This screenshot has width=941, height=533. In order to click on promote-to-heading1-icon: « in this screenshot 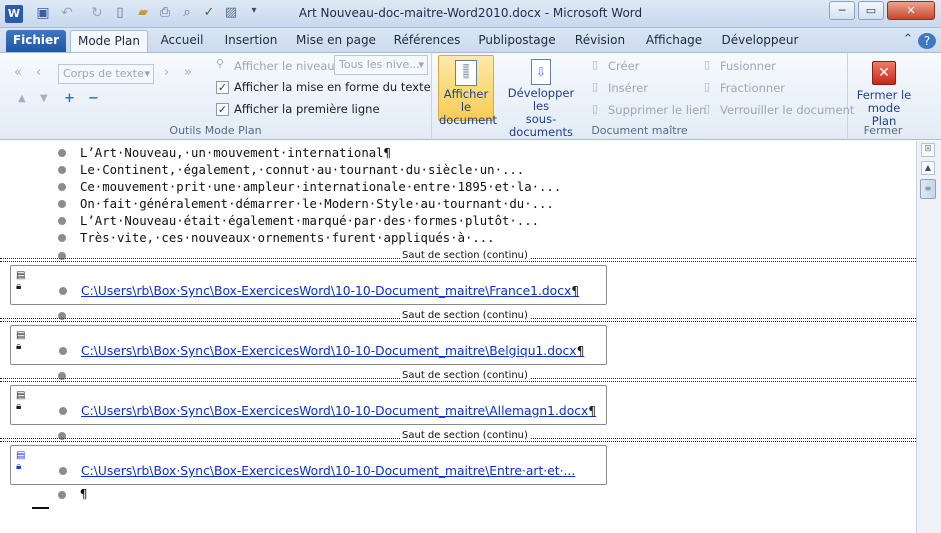, I will do `click(18, 72)`.